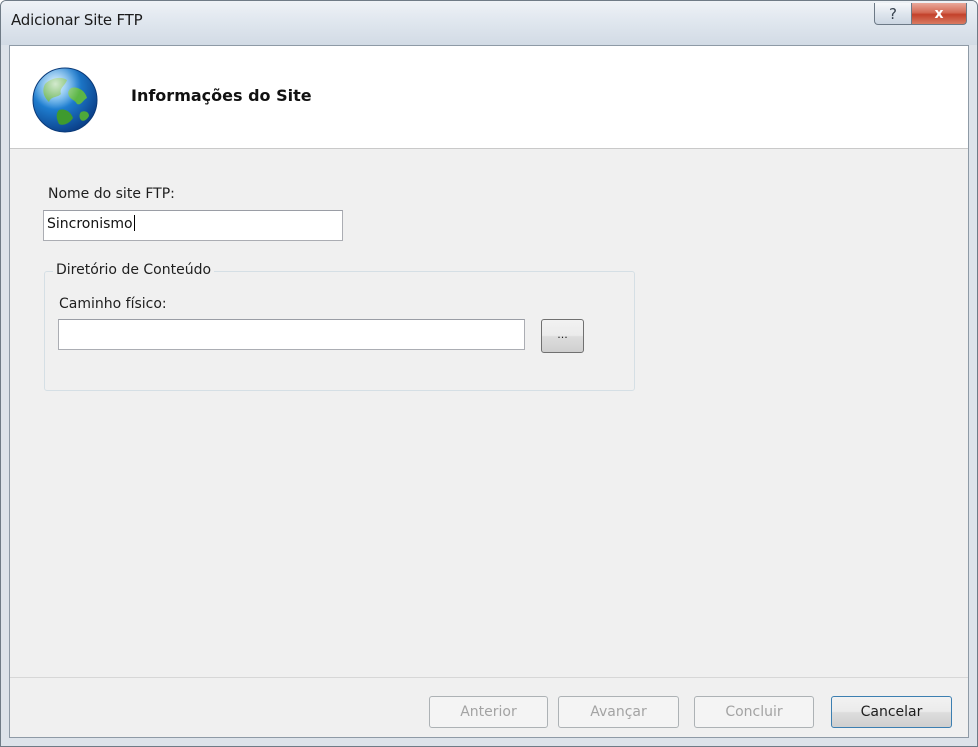  What do you see at coordinates (489, 677) in the screenshot?
I see `footer-separator` at bounding box center [489, 677].